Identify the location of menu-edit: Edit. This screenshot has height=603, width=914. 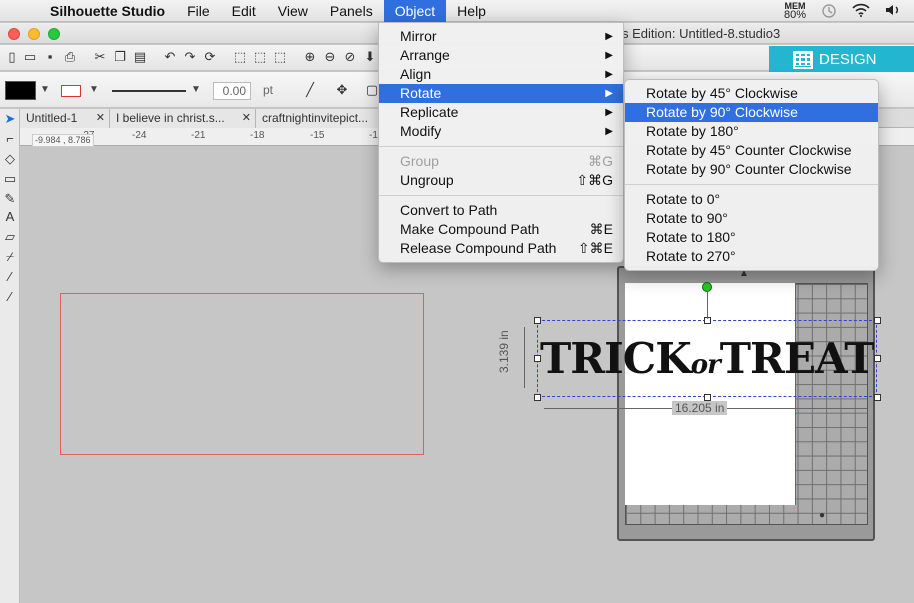
(244, 11).